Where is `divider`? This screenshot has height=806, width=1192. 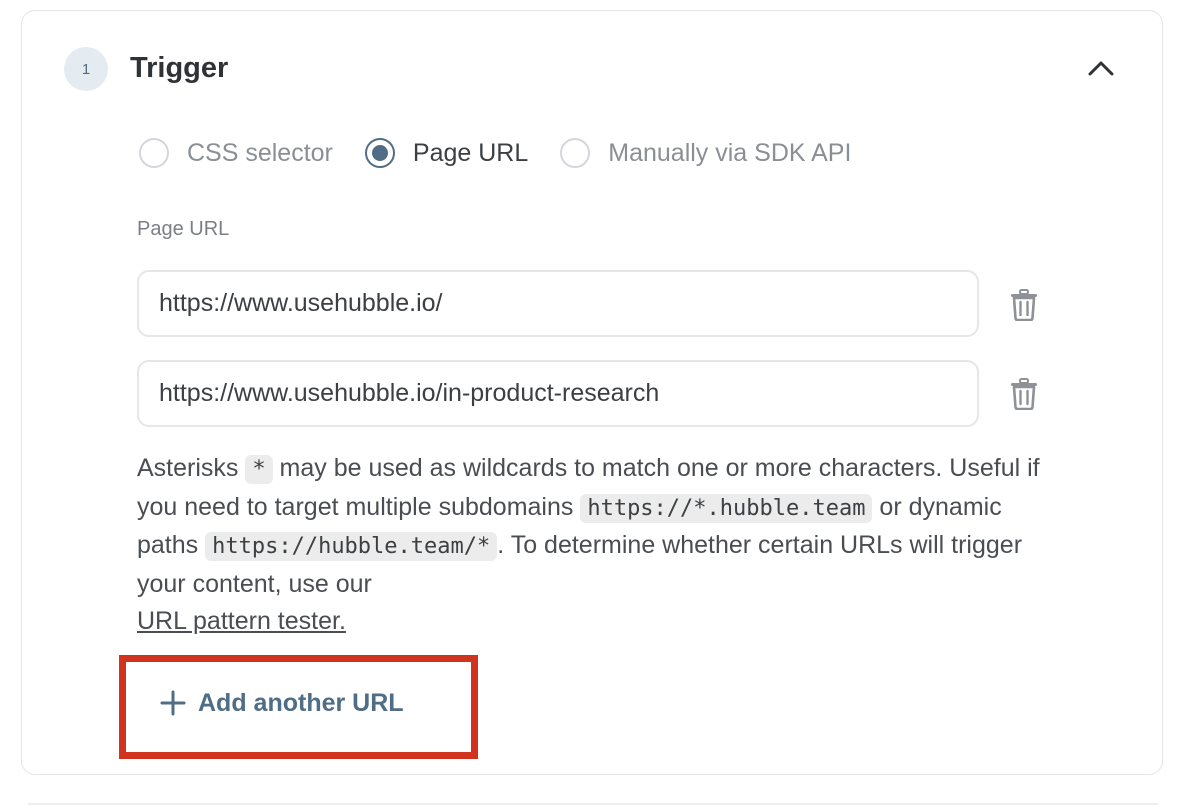
divider is located at coordinates (593, 804).